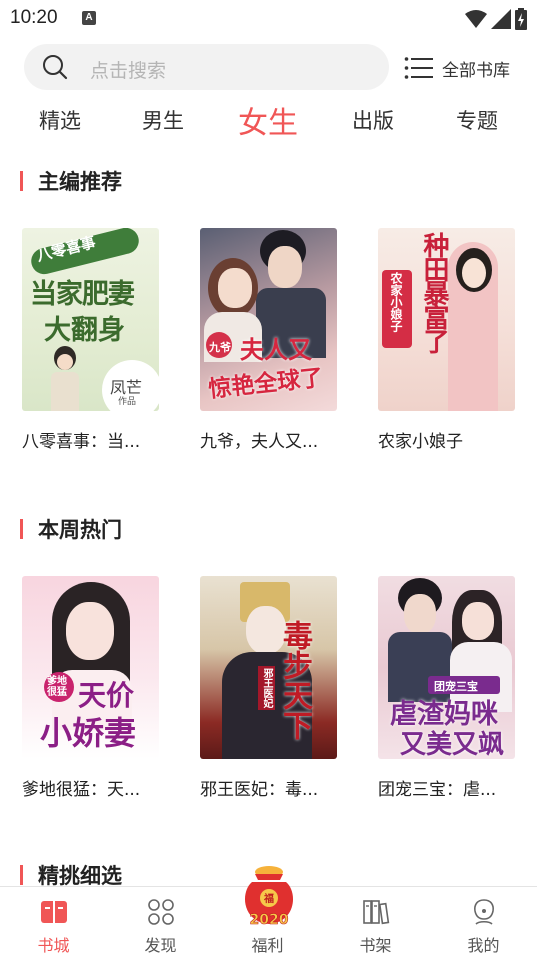 Image resolution: width=537 pixels, height=956 pixels. What do you see at coordinates (483, 912) in the screenshot?
I see `profile-icon` at bounding box center [483, 912].